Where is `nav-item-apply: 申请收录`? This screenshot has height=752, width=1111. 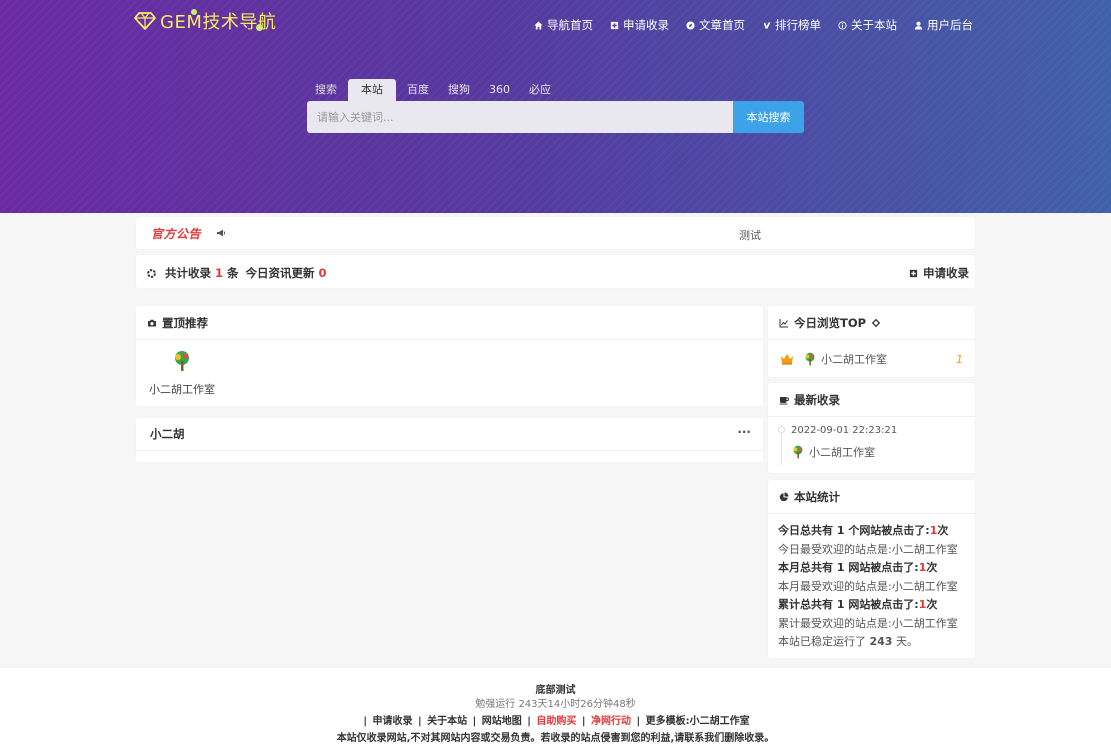 nav-item-apply: 申请收录 is located at coordinates (639, 25).